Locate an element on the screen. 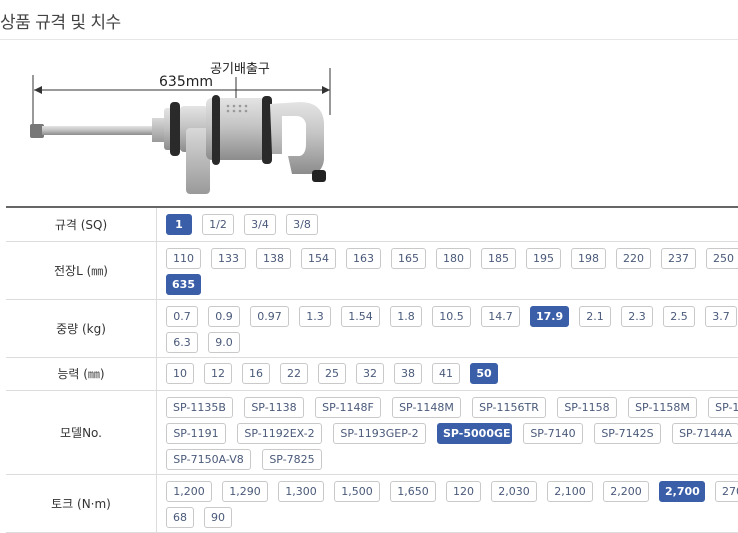 Image resolution: width=738 pixels, height=533 pixels. spec-option-weight: 0.9 is located at coordinates (224, 316).